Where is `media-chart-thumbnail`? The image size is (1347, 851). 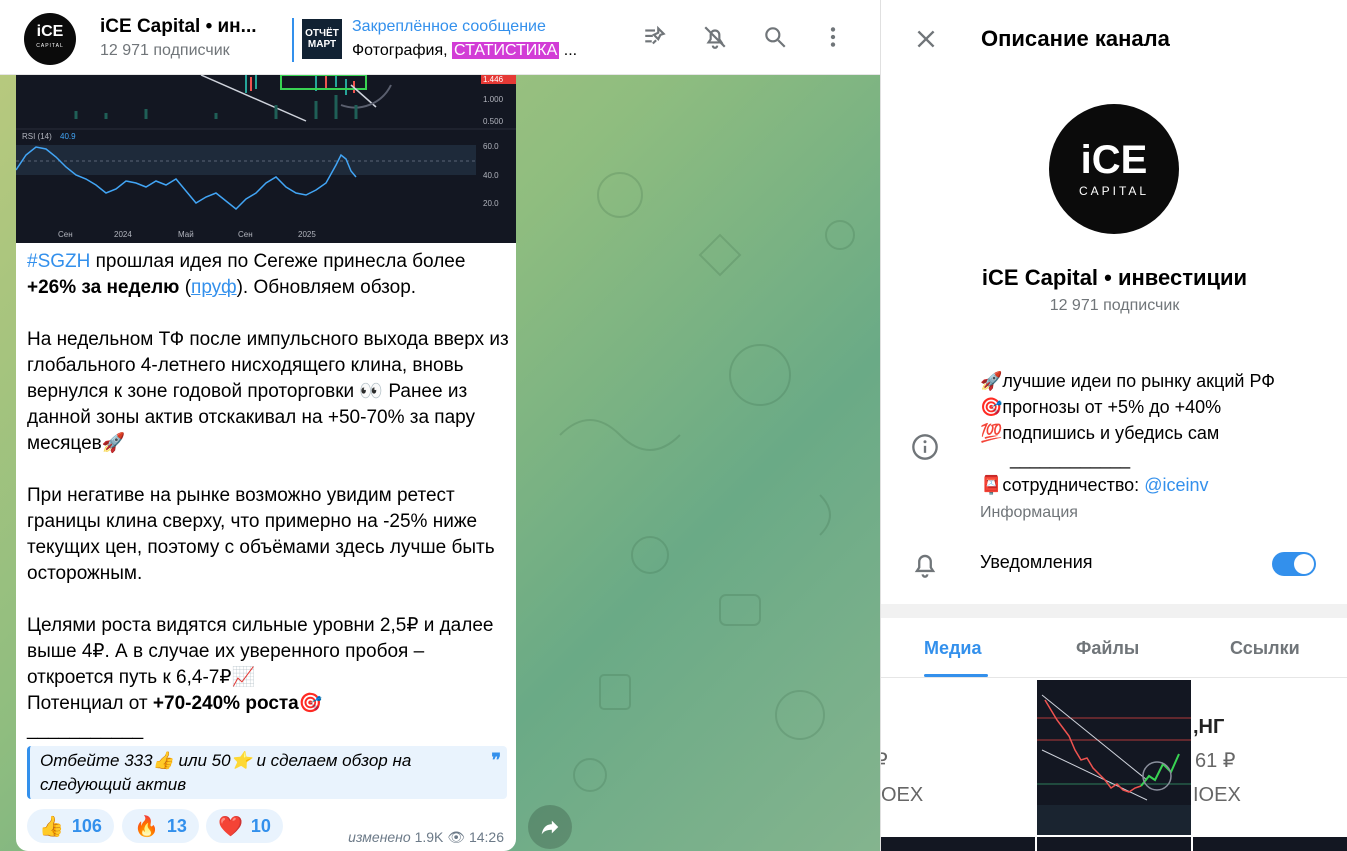
media-chart-thumbnail is located at coordinates (1114, 757).